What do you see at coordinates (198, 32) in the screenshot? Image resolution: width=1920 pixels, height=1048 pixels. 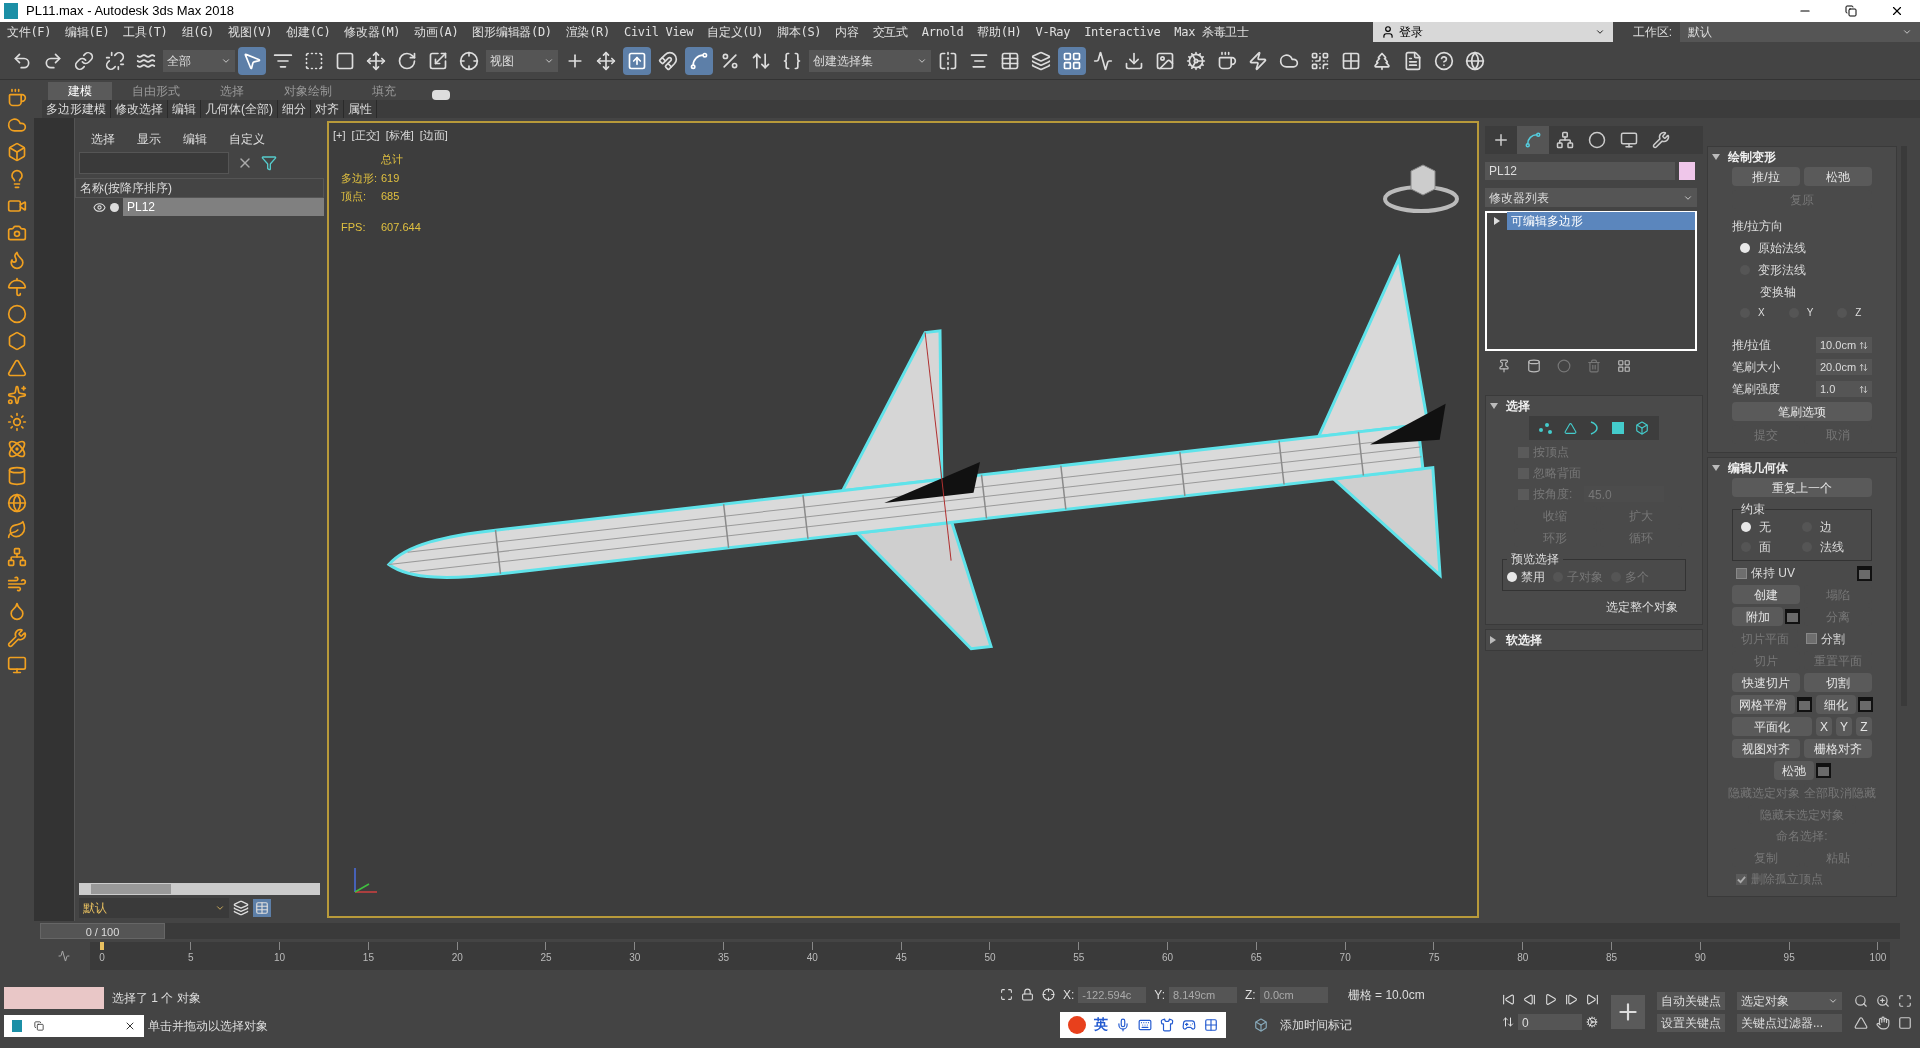 I see `menu-item: 组(G)` at bounding box center [198, 32].